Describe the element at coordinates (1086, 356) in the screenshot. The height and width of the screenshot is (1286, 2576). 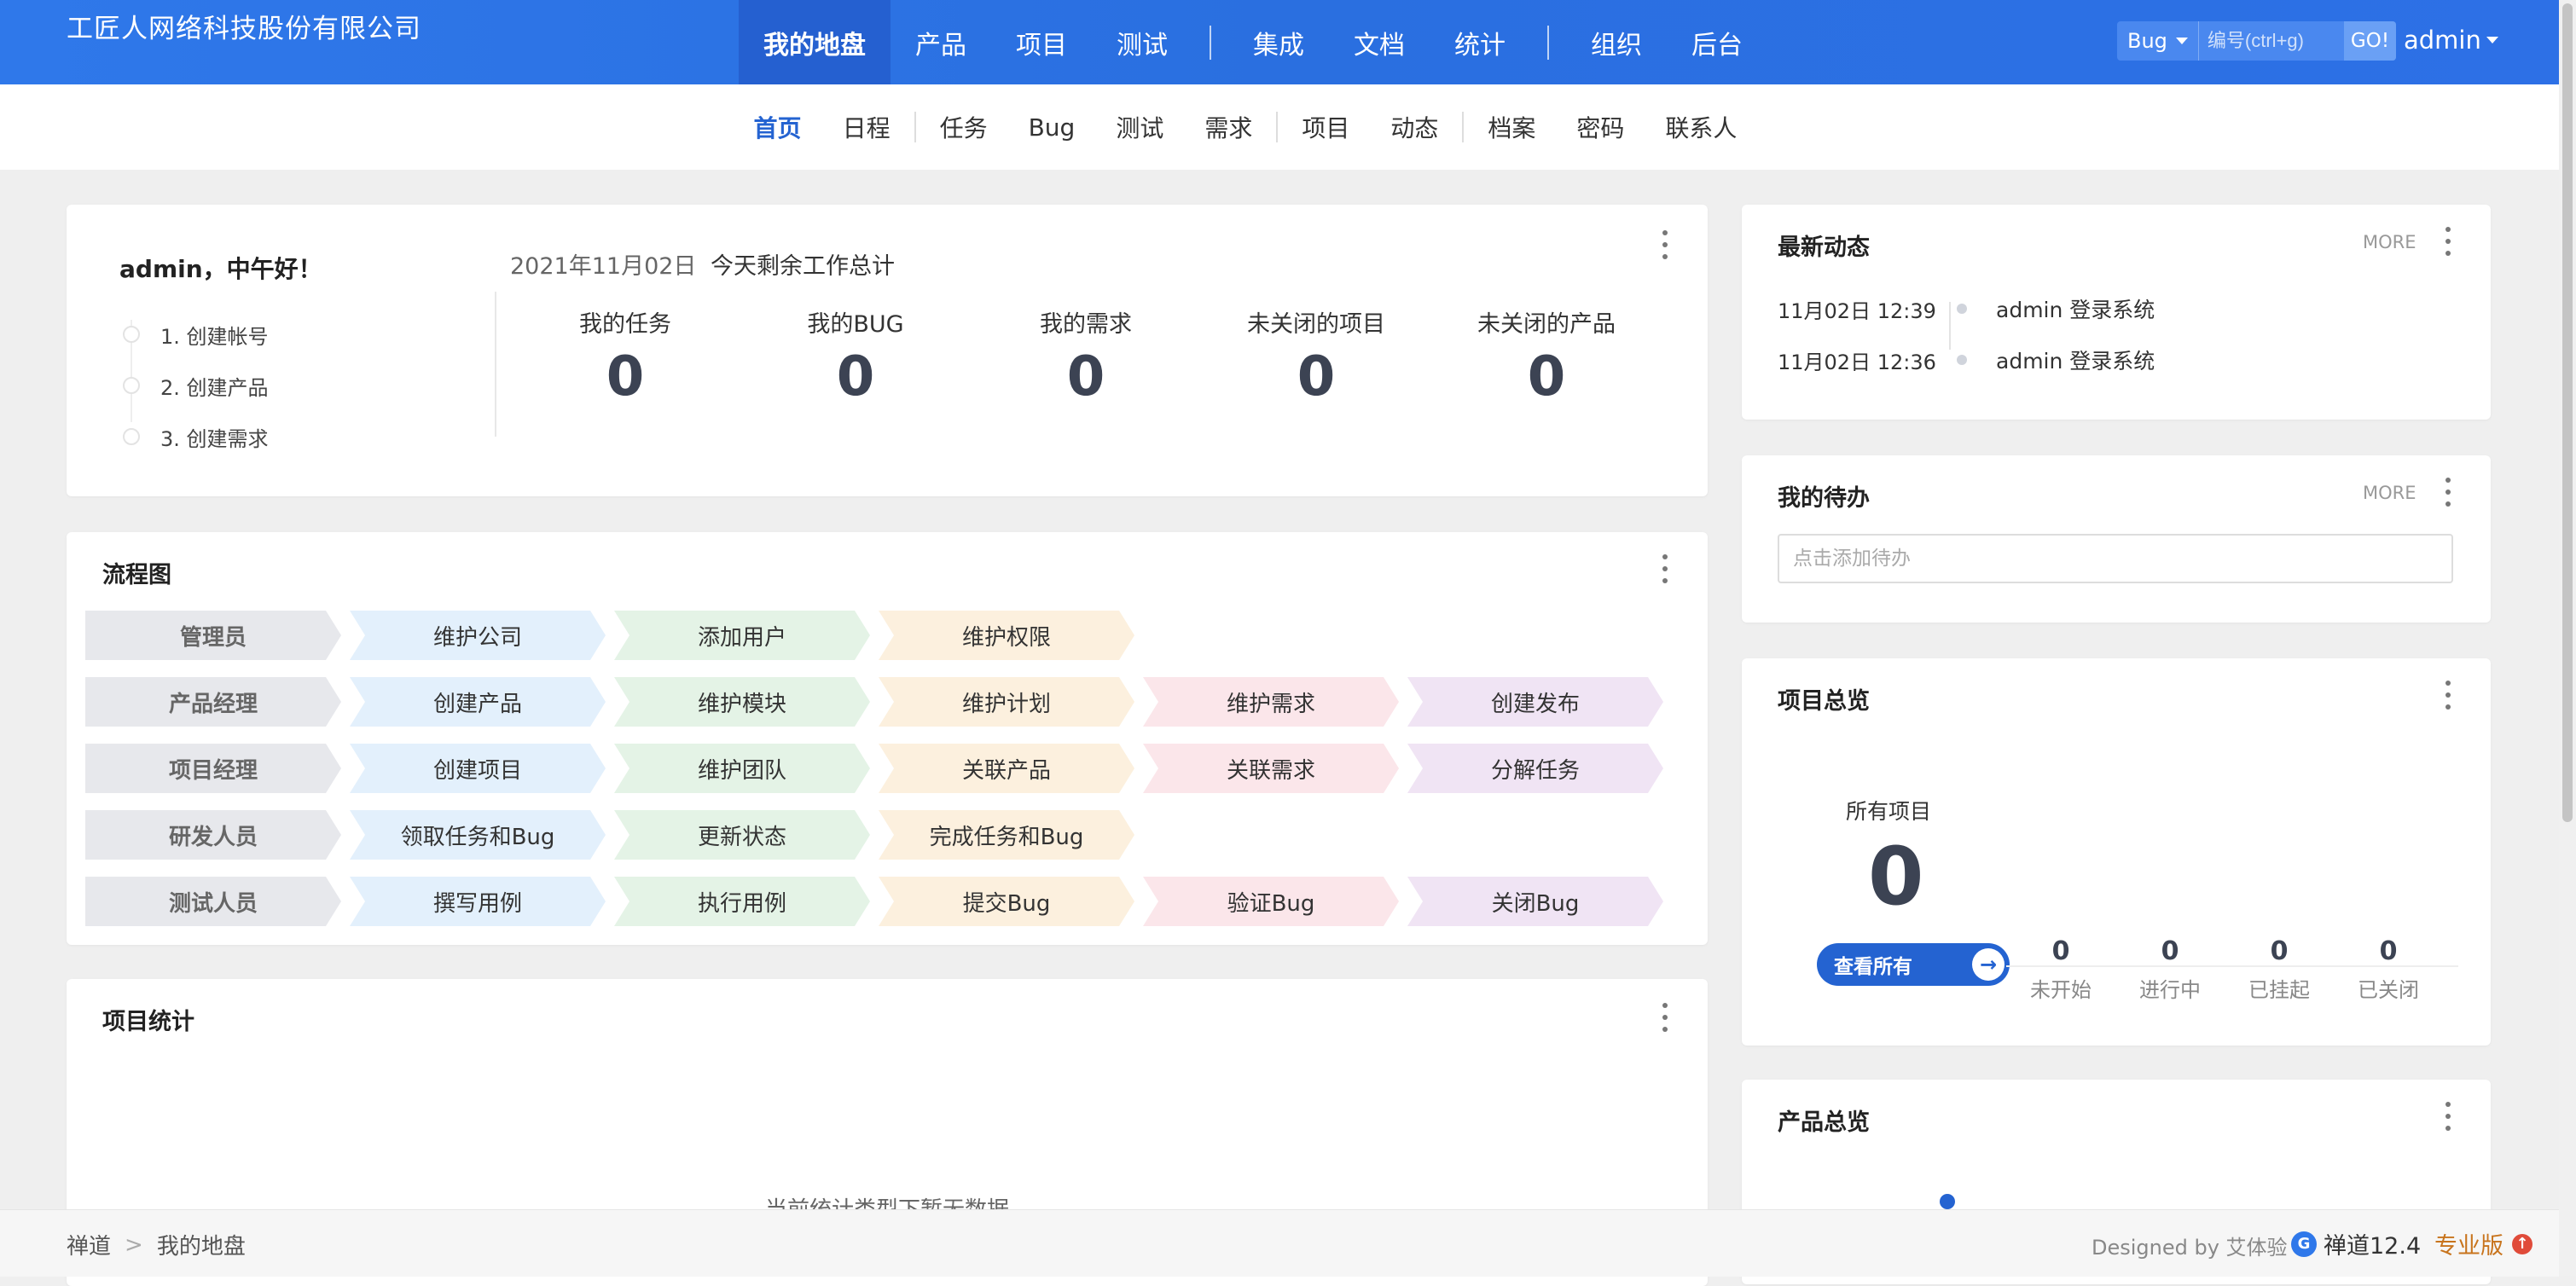
I see `stat-my-stories: 我的需求 0` at that location.